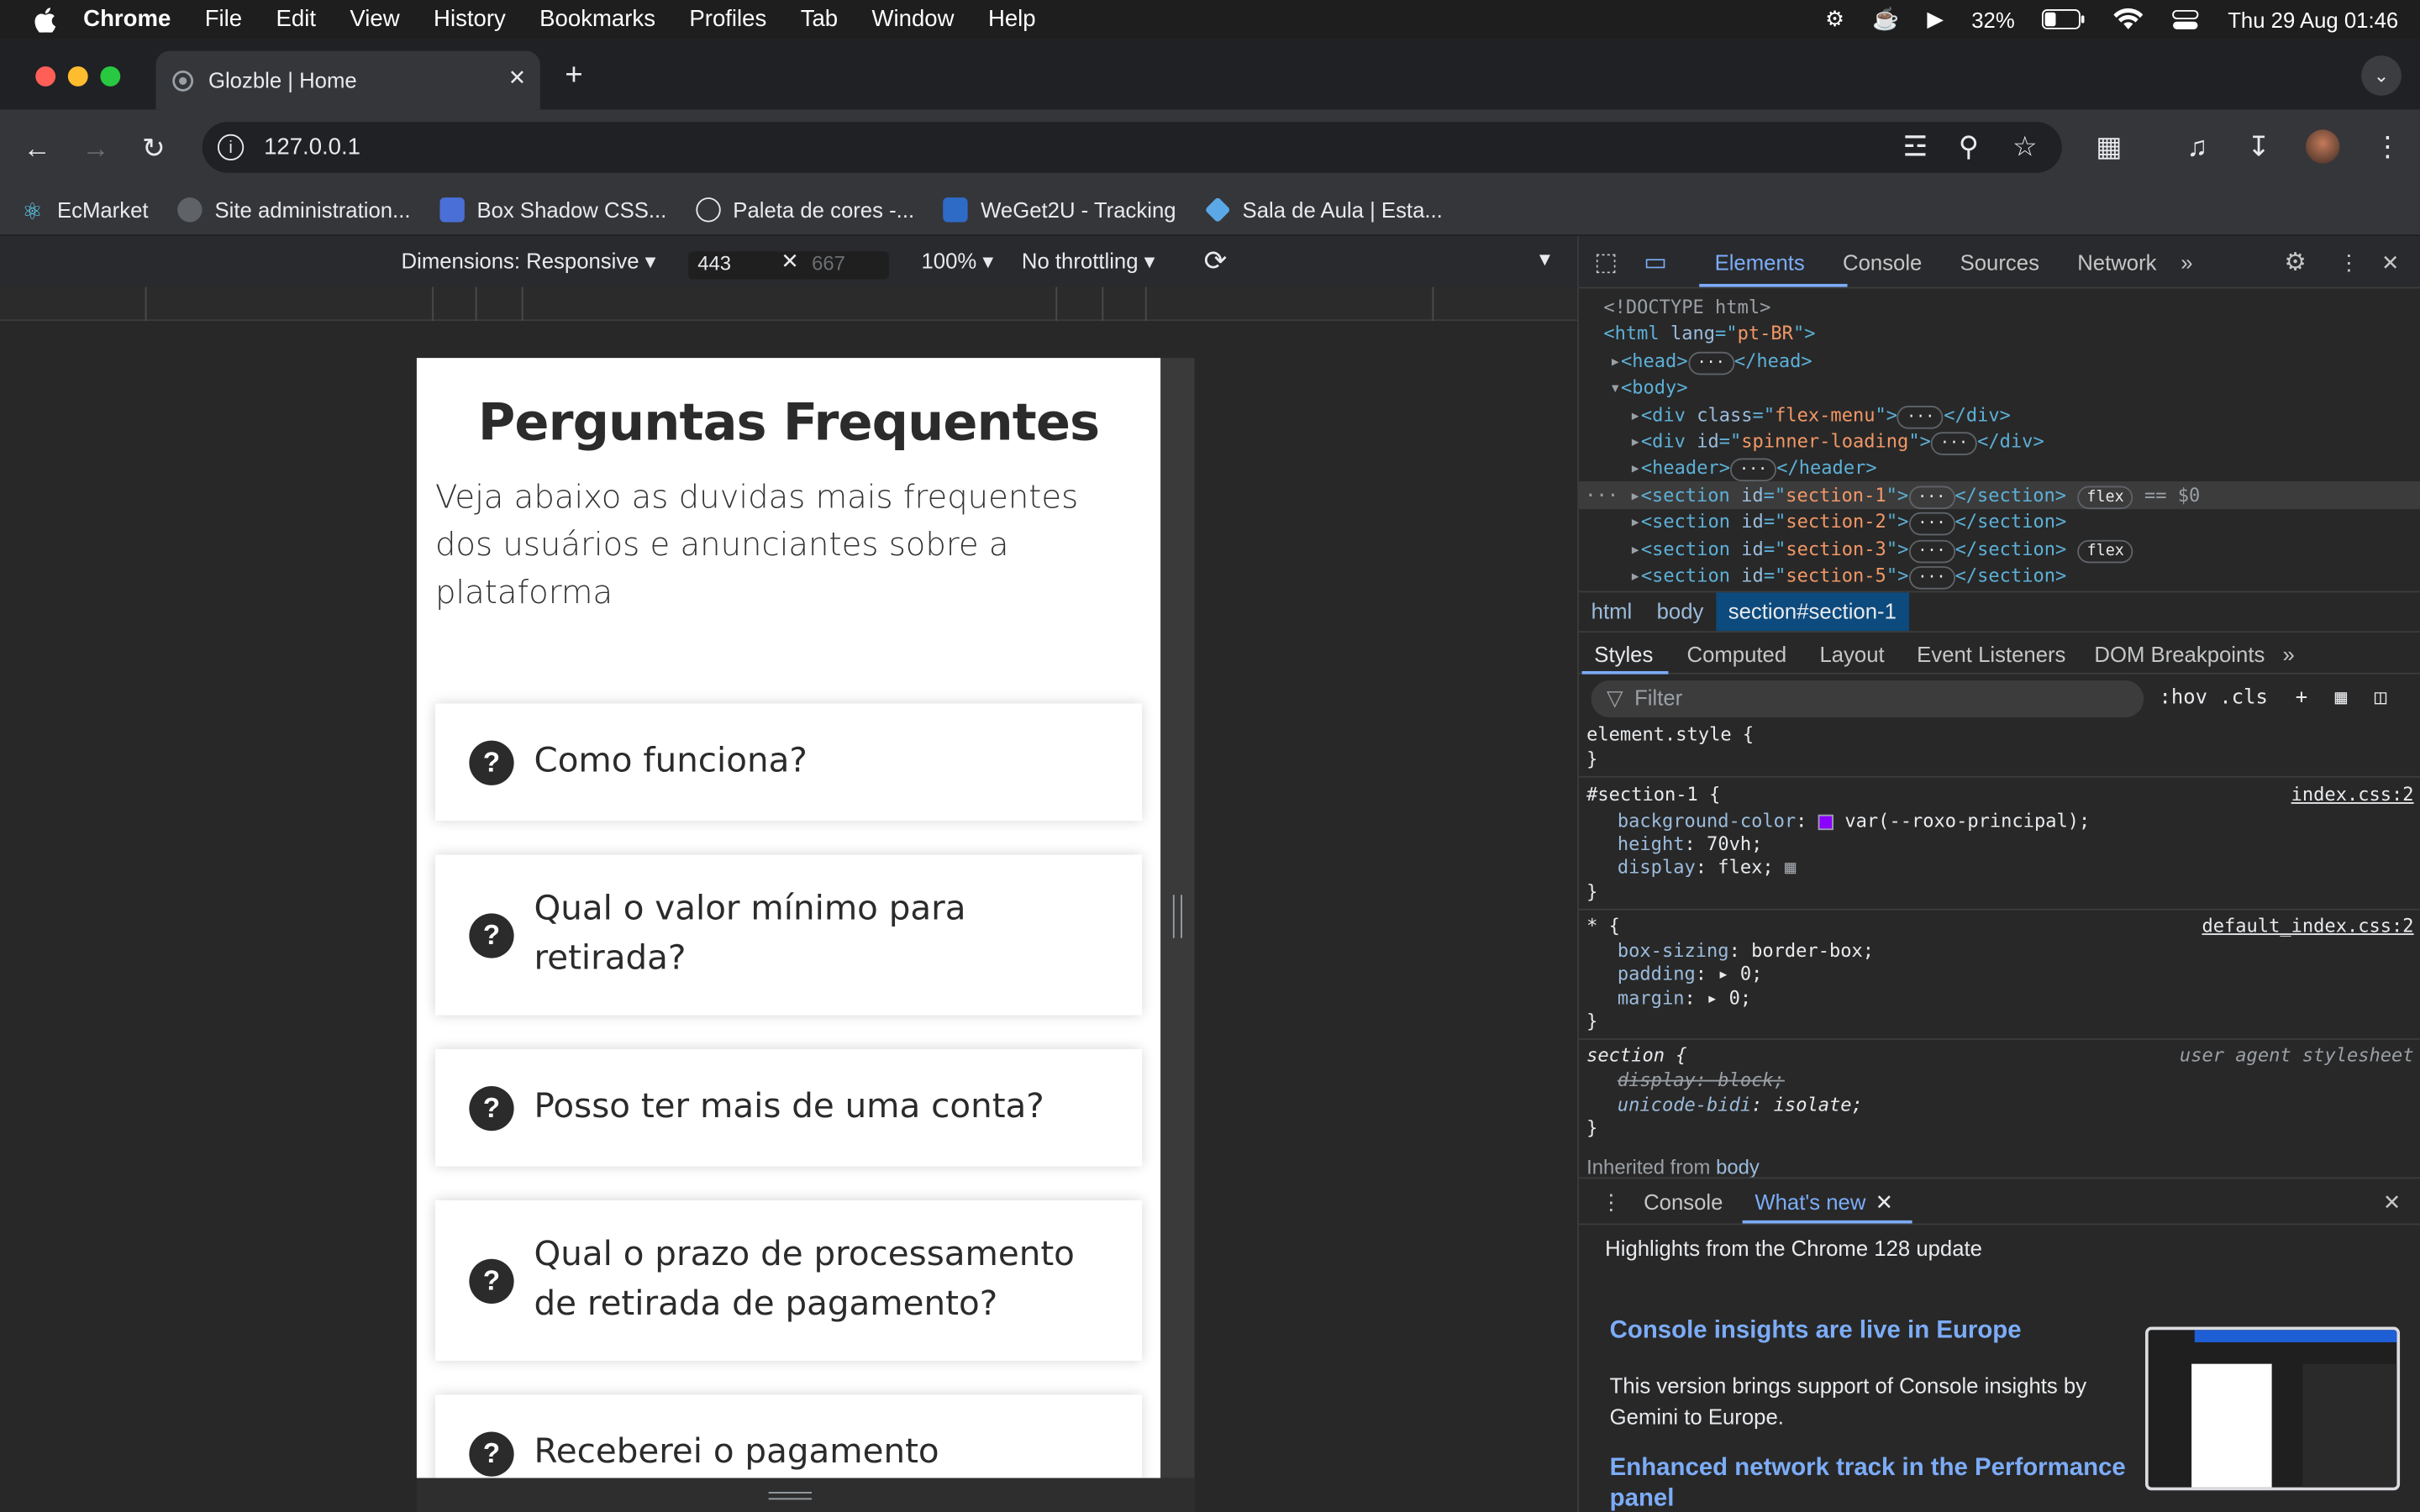 This screenshot has width=2420, height=1512. I want to click on tab-active: Glozble | Home ✕, so click(347, 80).